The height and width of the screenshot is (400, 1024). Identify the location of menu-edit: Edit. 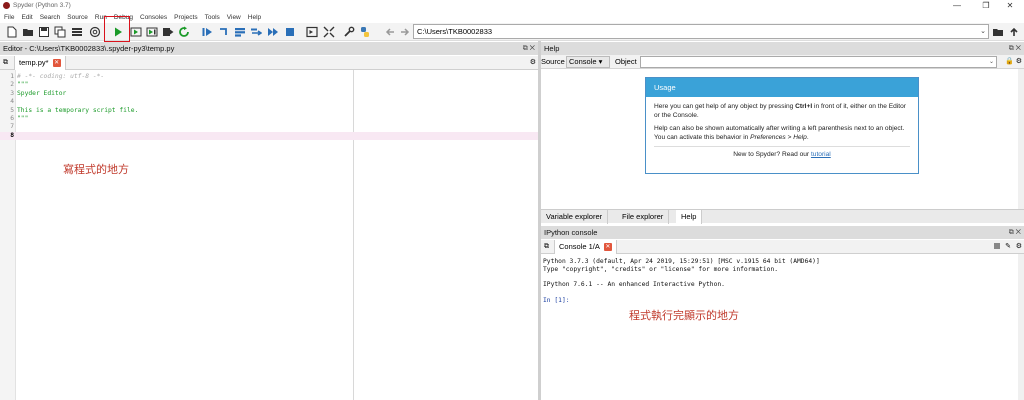
(26, 17).